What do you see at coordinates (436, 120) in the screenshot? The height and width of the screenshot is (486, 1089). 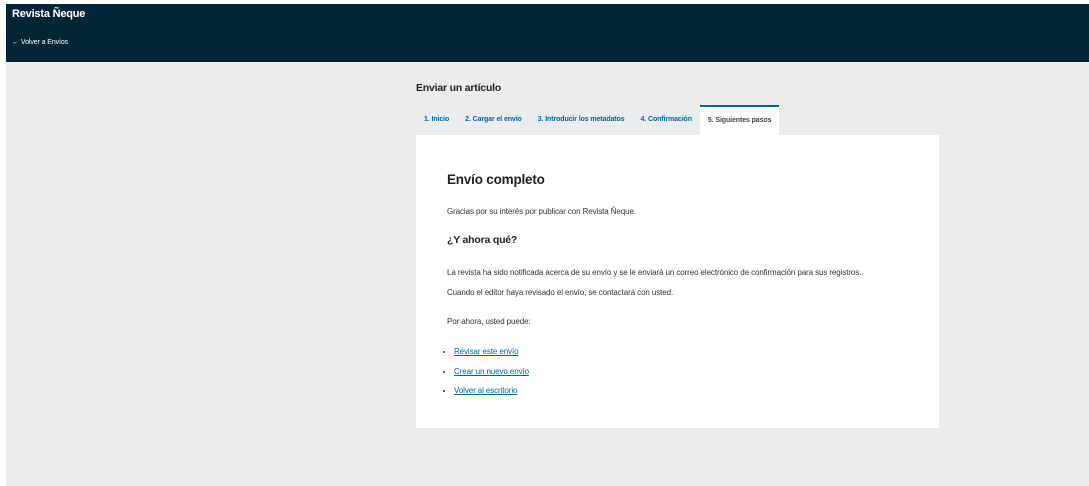 I see `tab-inicio: 1. Inicio` at bounding box center [436, 120].